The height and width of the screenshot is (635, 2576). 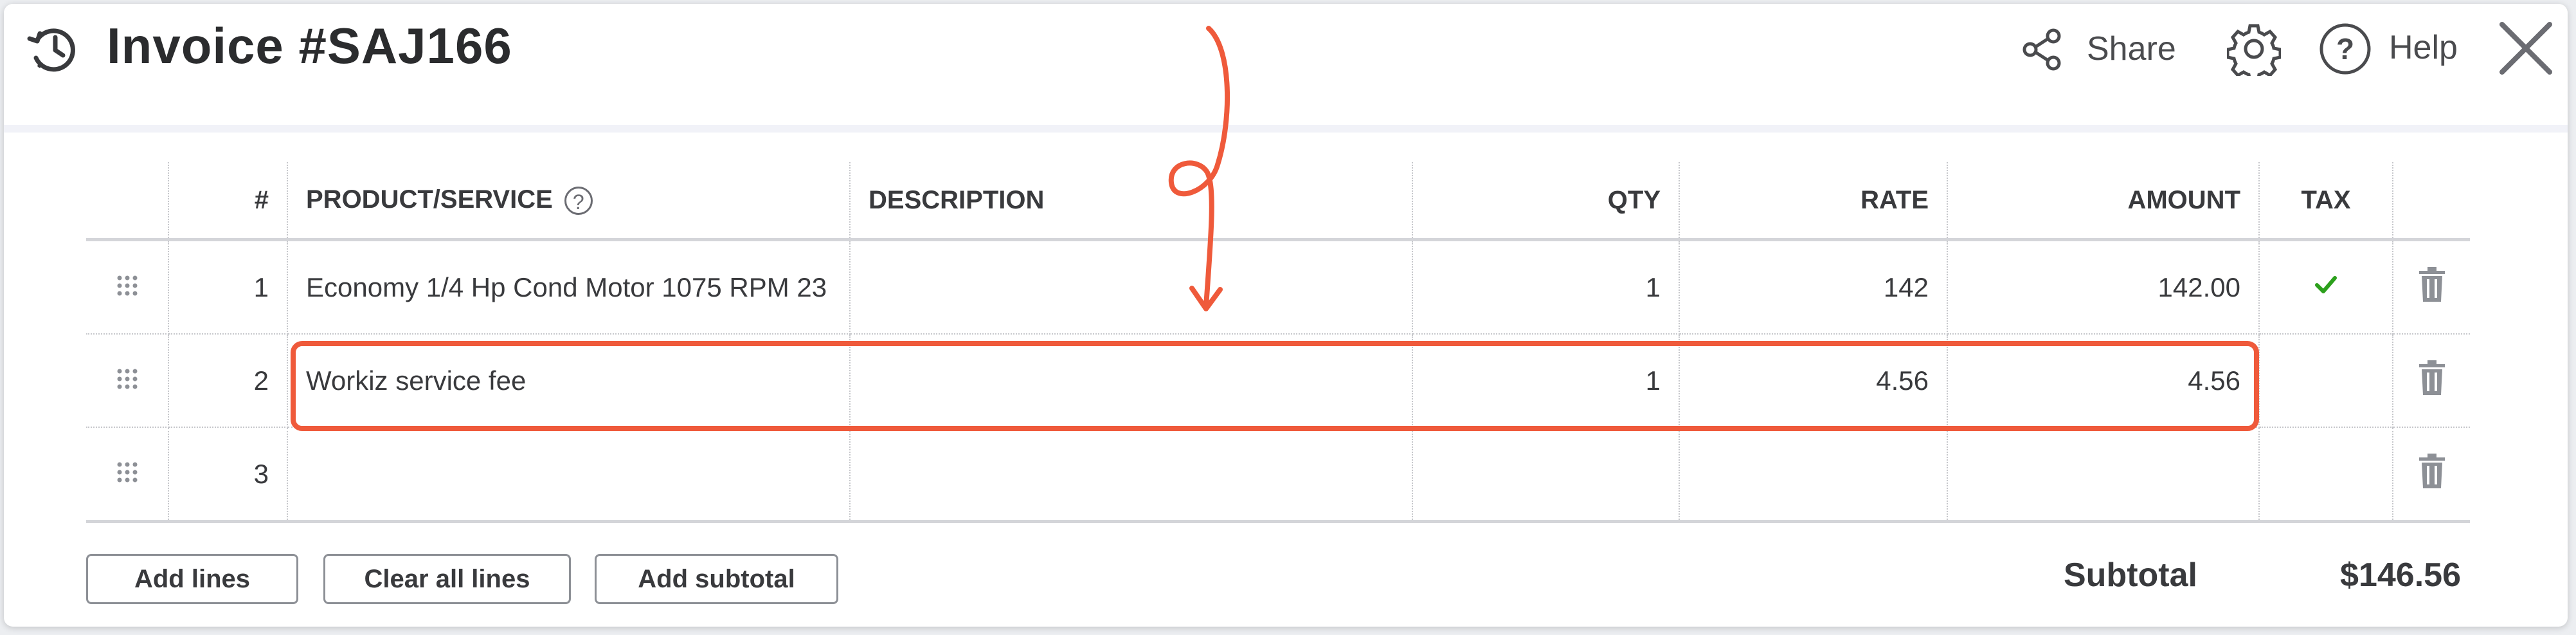 What do you see at coordinates (2131, 49) in the screenshot?
I see `share-button: Share` at bounding box center [2131, 49].